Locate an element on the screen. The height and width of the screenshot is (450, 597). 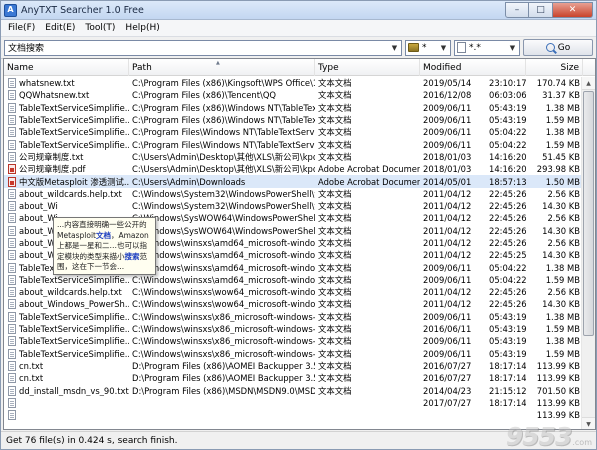
location-filter-value: * is located at coordinates (424, 47).